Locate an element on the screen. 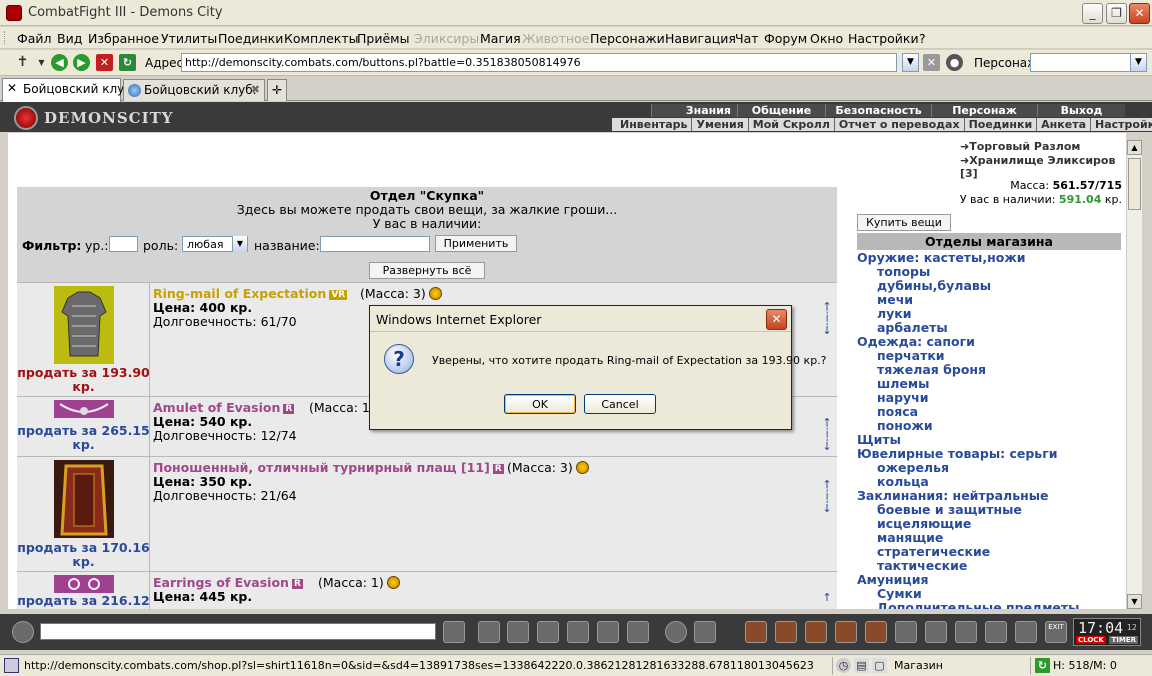 The height and width of the screenshot is (676, 1152). history-icon: ◷ is located at coordinates (843, 665).